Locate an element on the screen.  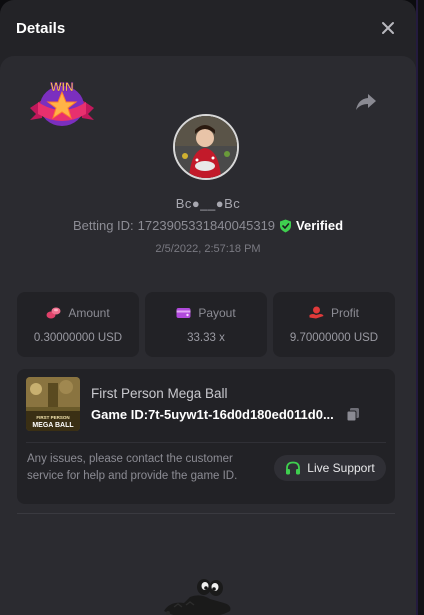
svg-text: MEGA BALL is located at coordinates (53, 425).